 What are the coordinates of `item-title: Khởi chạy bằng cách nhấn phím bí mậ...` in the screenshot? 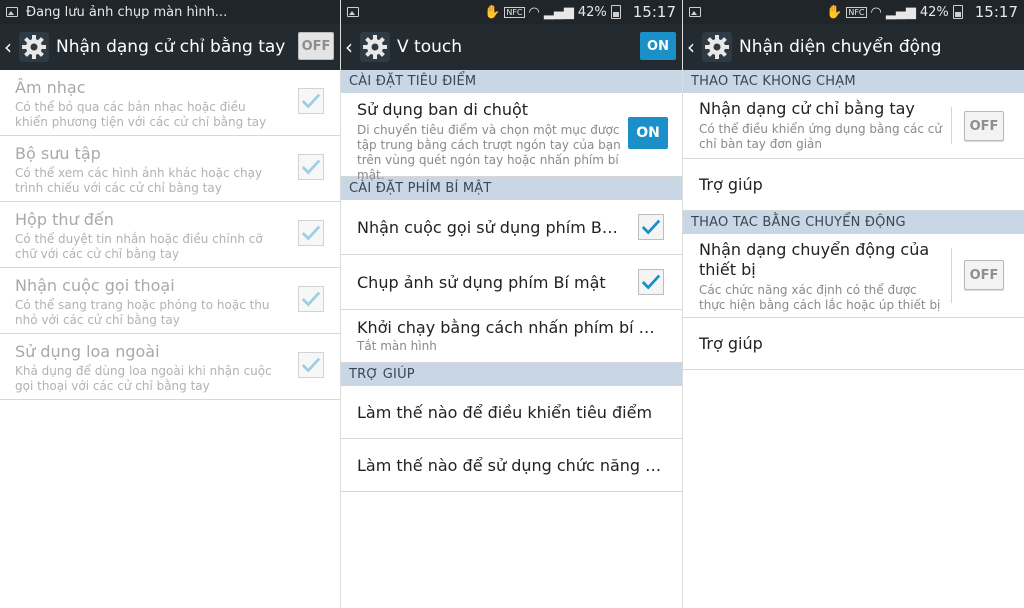 It's located at (512, 327).